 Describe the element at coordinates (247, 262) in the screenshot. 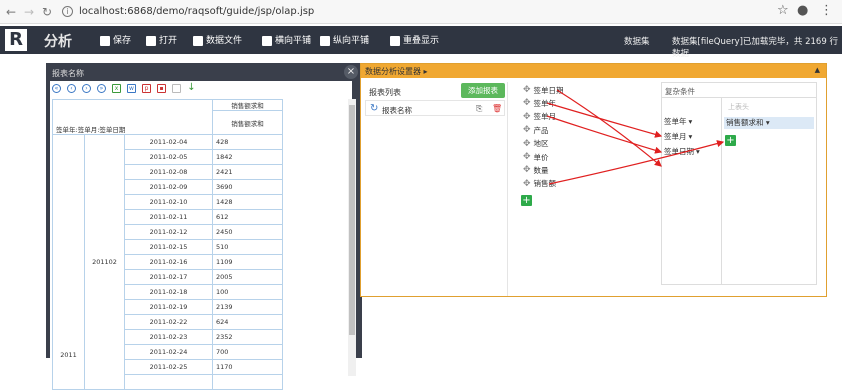

I see `value-cell: 1109` at that location.